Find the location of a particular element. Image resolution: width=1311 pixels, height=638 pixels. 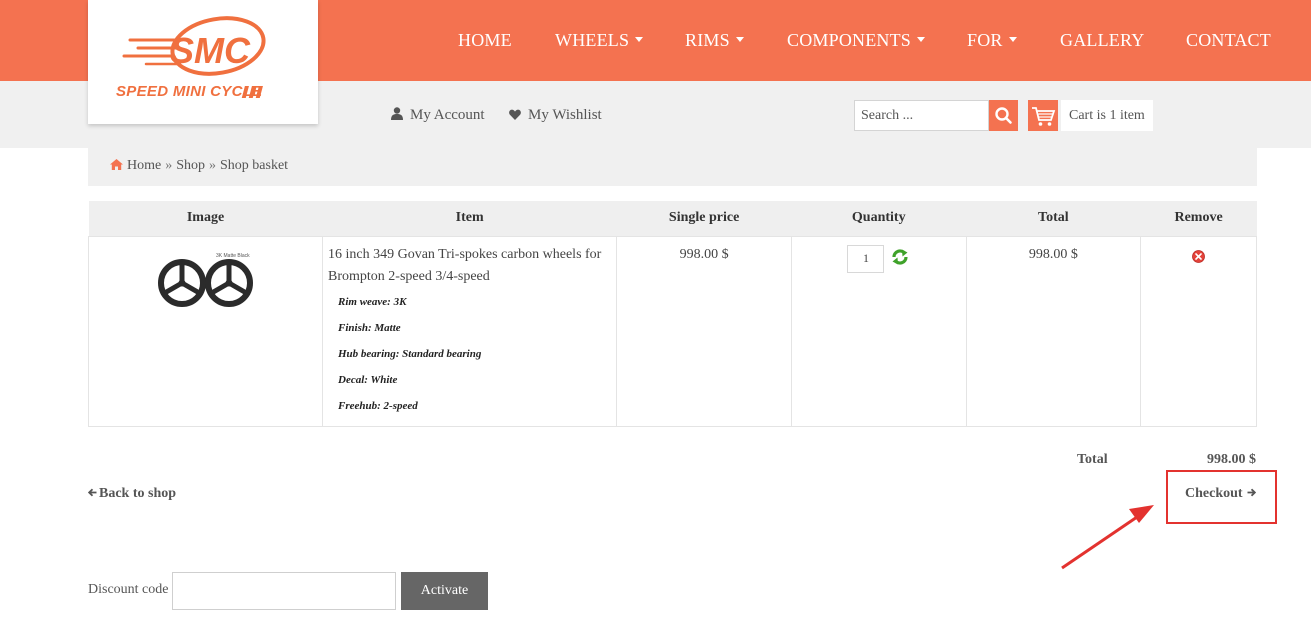

product-image-cell: 3K Matte Black is located at coordinates (205, 331).